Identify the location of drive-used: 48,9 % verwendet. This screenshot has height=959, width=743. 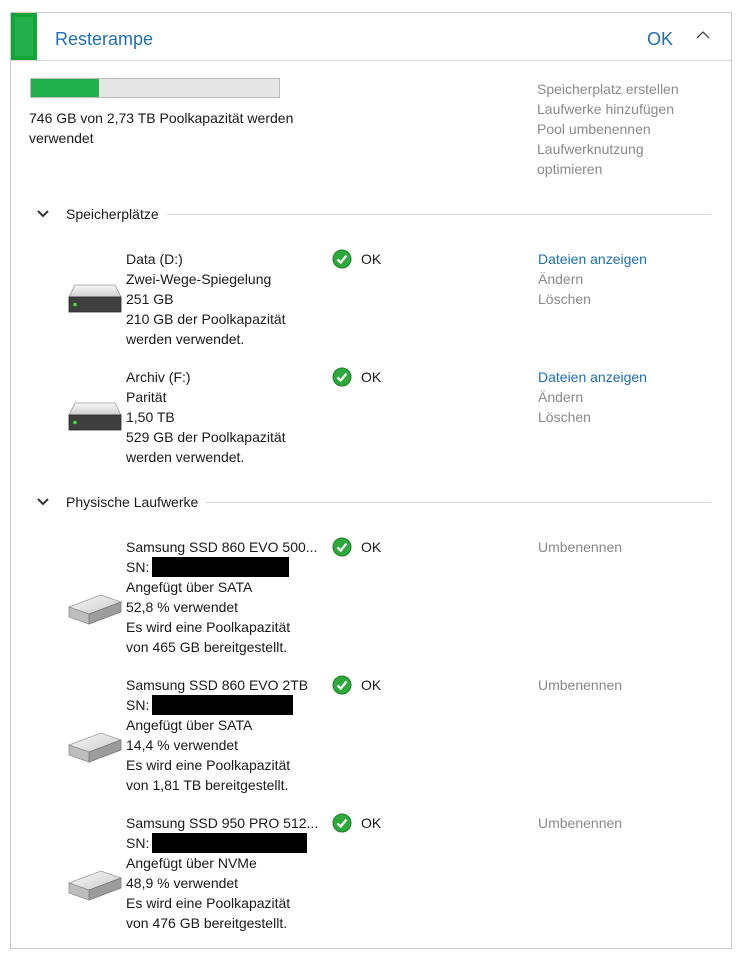
(182, 883).